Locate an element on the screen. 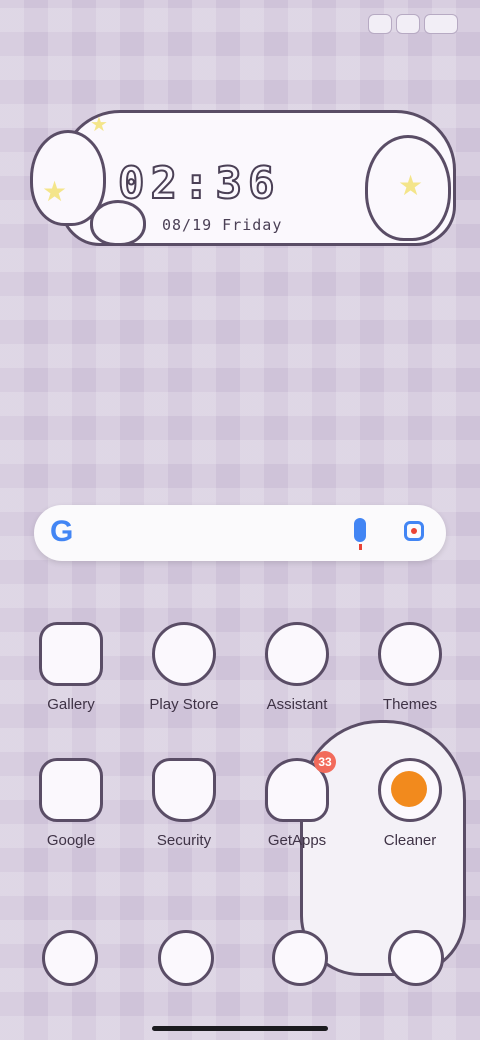  google-folder-icon is located at coordinates (71, 790).